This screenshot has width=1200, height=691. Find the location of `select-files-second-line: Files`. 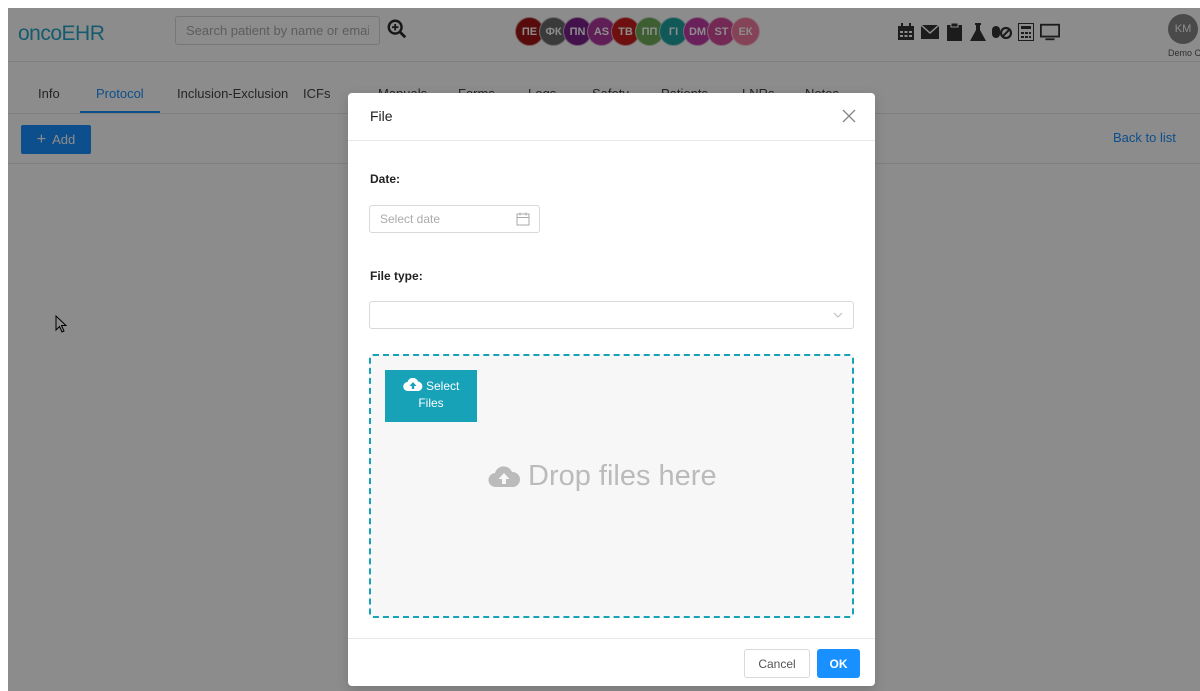

select-files-second-line: Files is located at coordinates (431, 403).